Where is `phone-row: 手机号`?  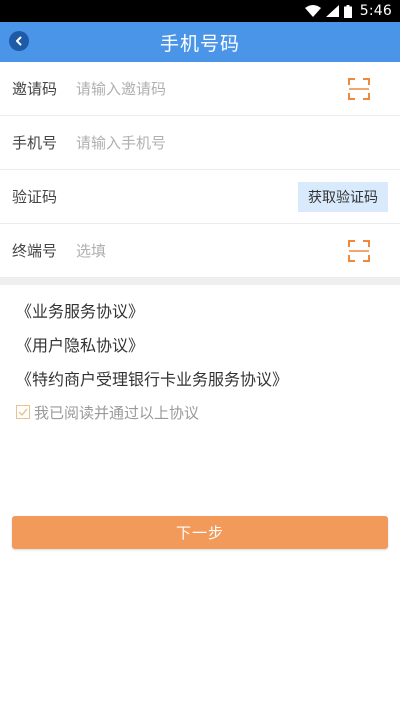
phone-row: 手机号 is located at coordinates (200, 143).